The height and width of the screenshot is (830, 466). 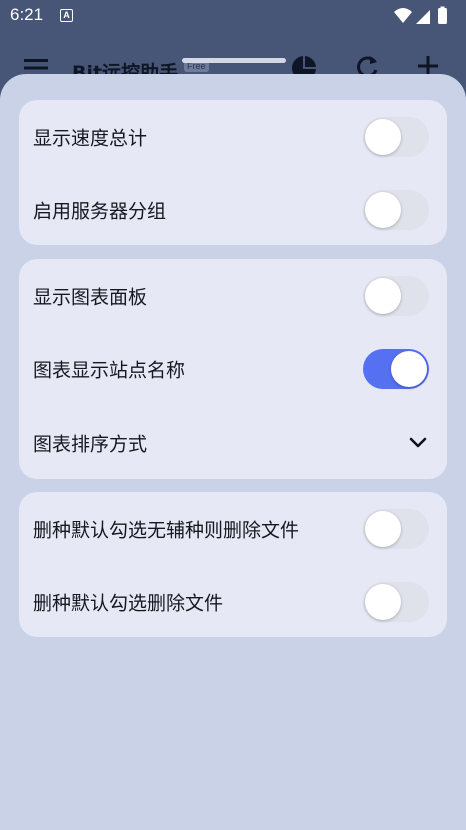 I want to click on delete-default-files-switch, so click(x=396, y=601).